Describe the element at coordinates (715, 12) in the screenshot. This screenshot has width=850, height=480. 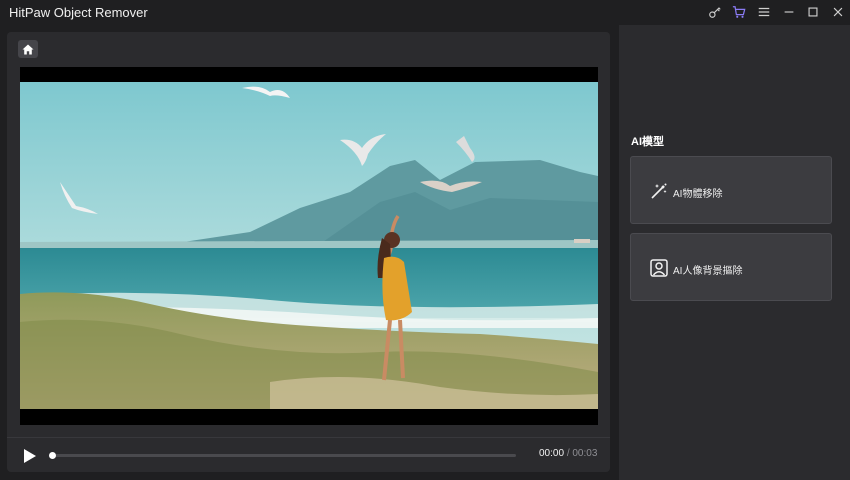
I see `key-icon` at that location.